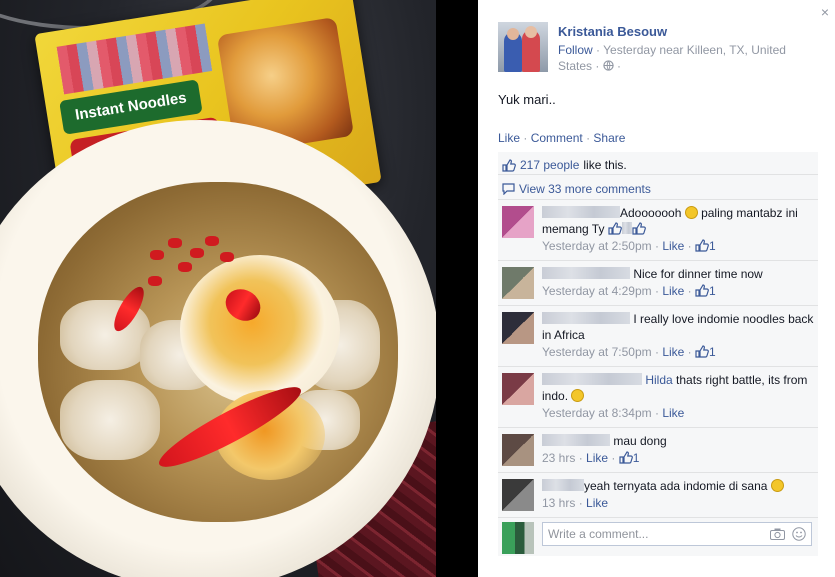 This screenshot has width=835, height=577. What do you see at coordinates (260, 330) in the screenshot?
I see `egg` at bounding box center [260, 330].